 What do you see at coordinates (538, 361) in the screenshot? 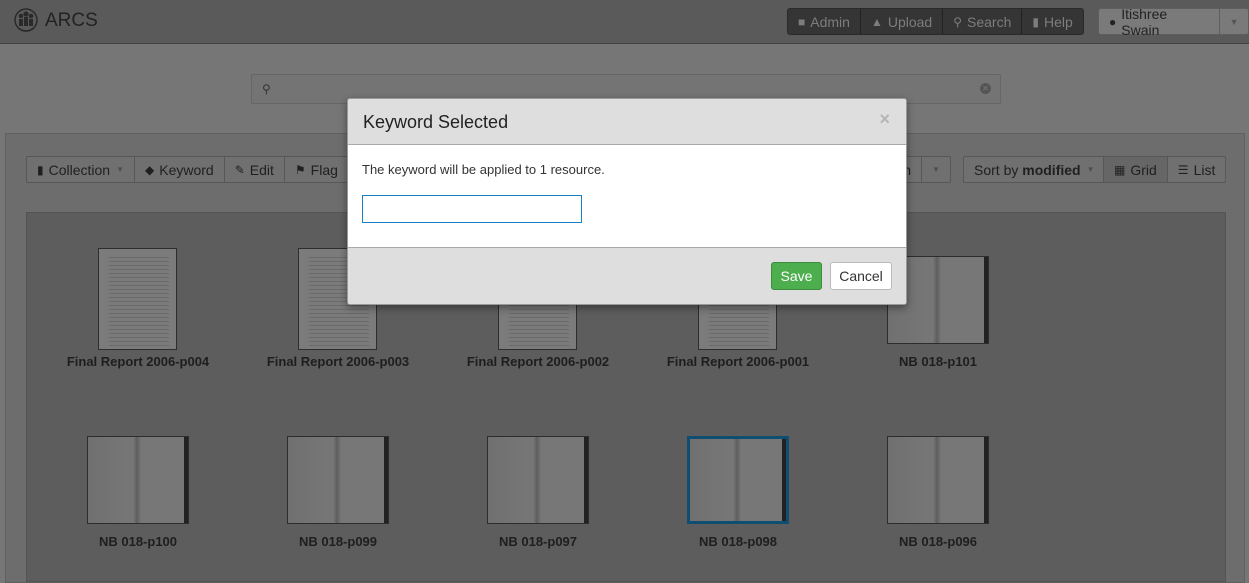
I see `resource-label: Final Report 2006-p002` at bounding box center [538, 361].